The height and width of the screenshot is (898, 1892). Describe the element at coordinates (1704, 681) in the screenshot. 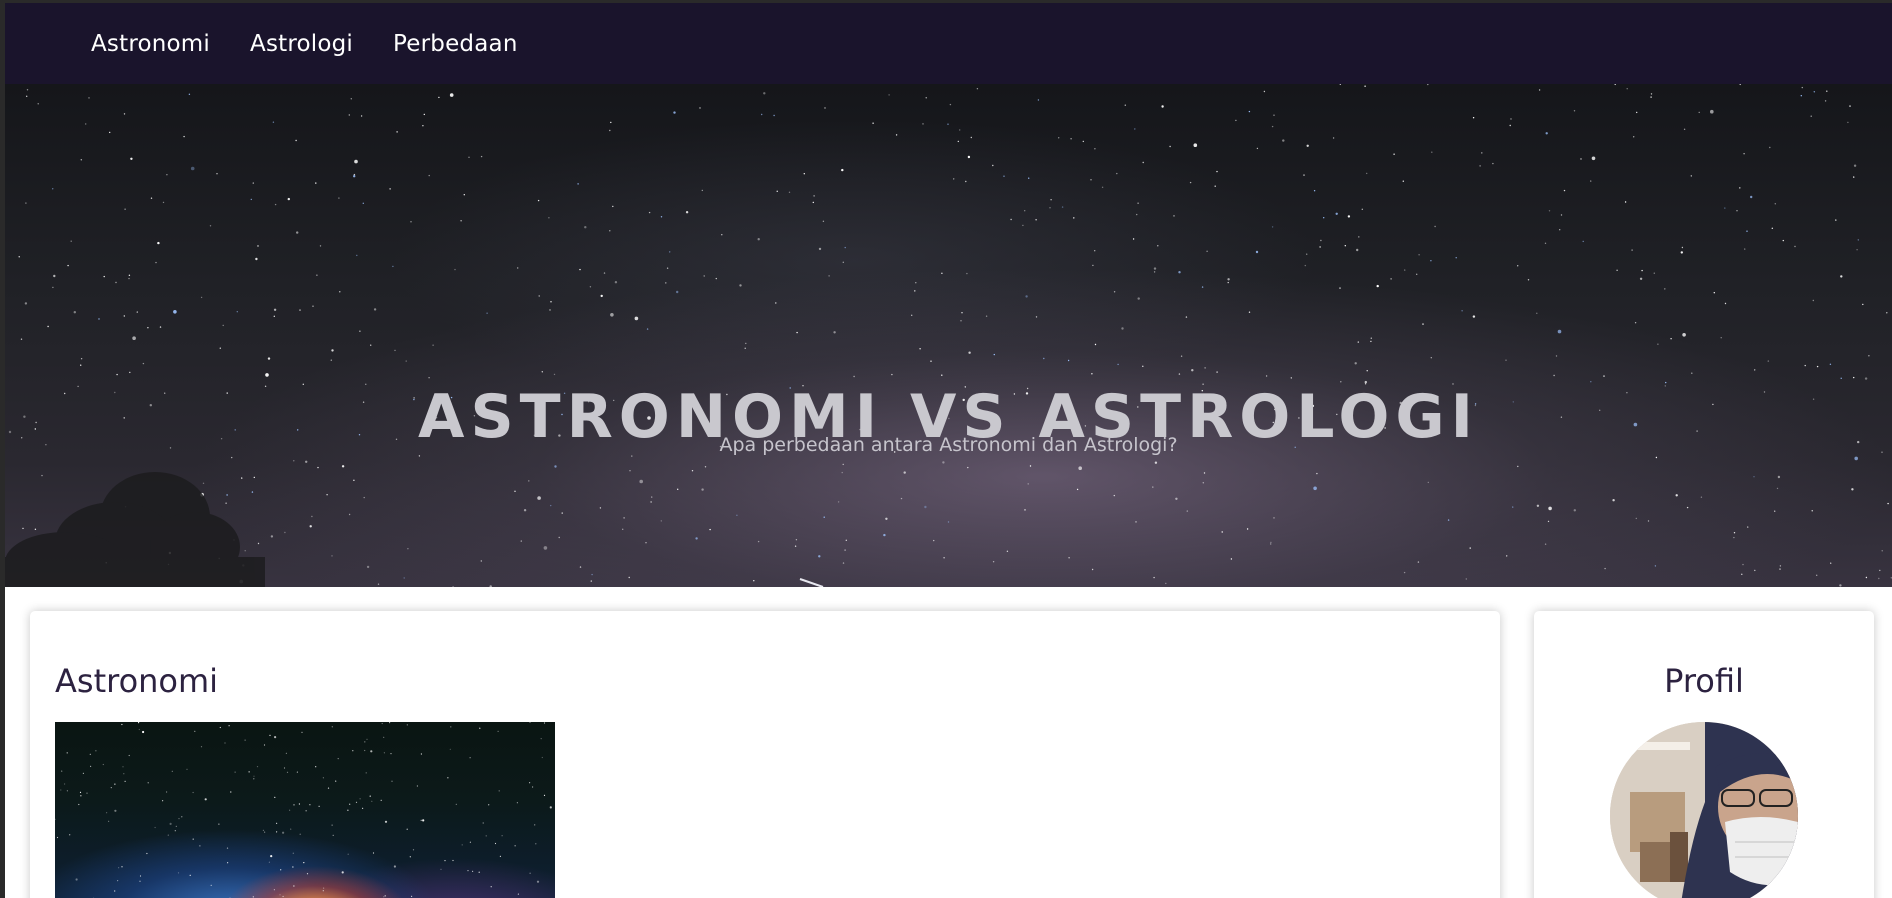

I see `profile-heading: Profil` at that location.